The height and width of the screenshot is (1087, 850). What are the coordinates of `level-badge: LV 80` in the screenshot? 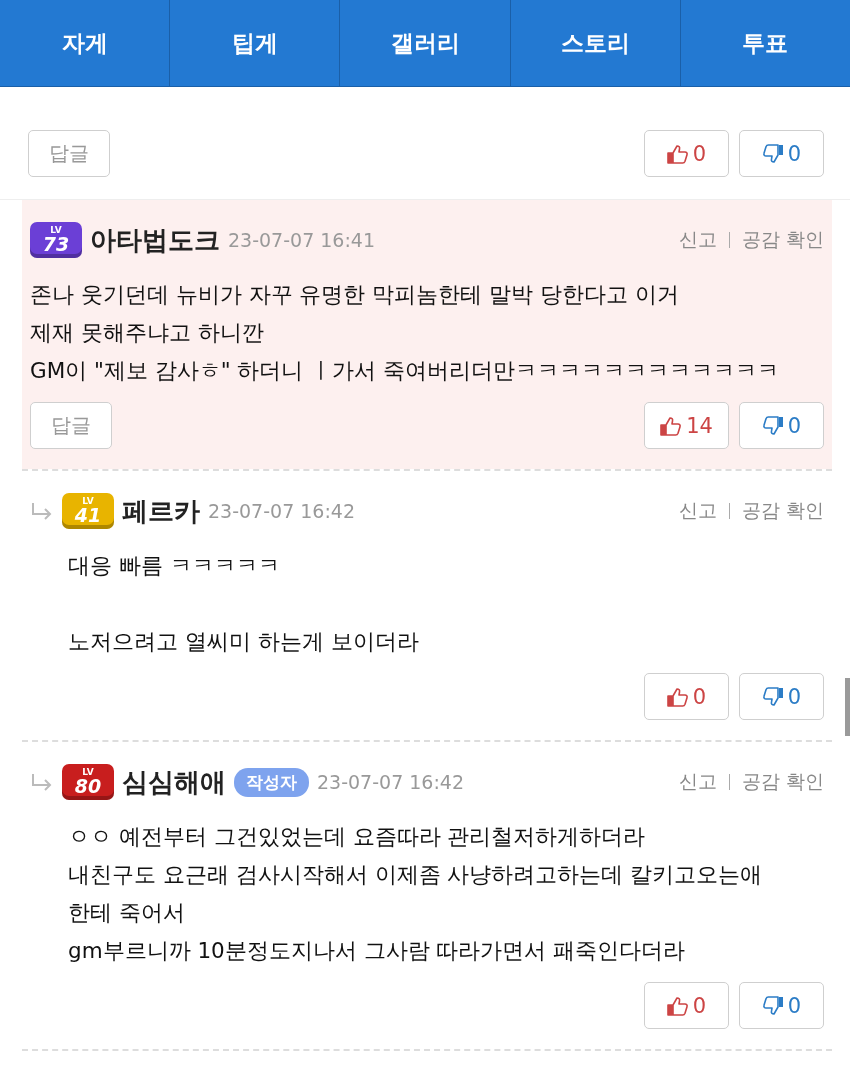 It's located at (88, 782).